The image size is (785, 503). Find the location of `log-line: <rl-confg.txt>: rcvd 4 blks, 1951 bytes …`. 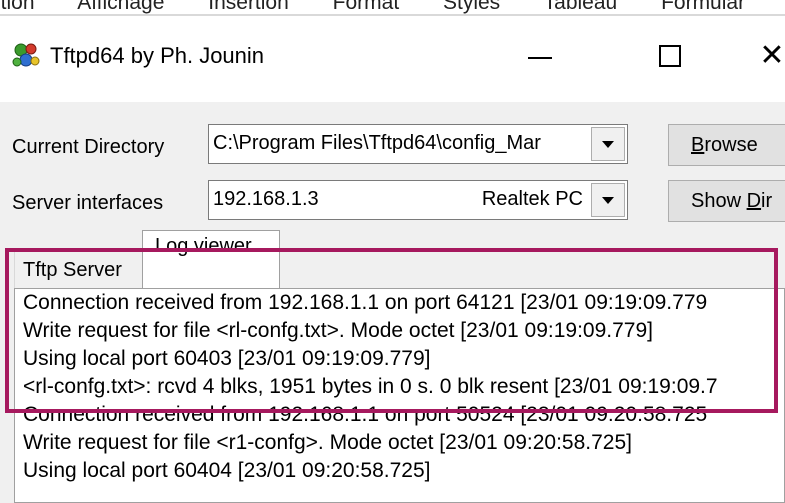

log-line: <rl-confg.txt>: rcvd 4 blks, 1951 bytes … is located at coordinates (370, 386).